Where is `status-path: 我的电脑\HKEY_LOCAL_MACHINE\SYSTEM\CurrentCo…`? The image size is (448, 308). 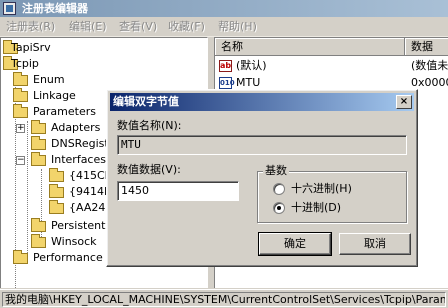
status-path: 我的电脑\HKEY_LOCAL_MACHINE\SYSTEM\CurrentCo… is located at coordinates (224, 299).